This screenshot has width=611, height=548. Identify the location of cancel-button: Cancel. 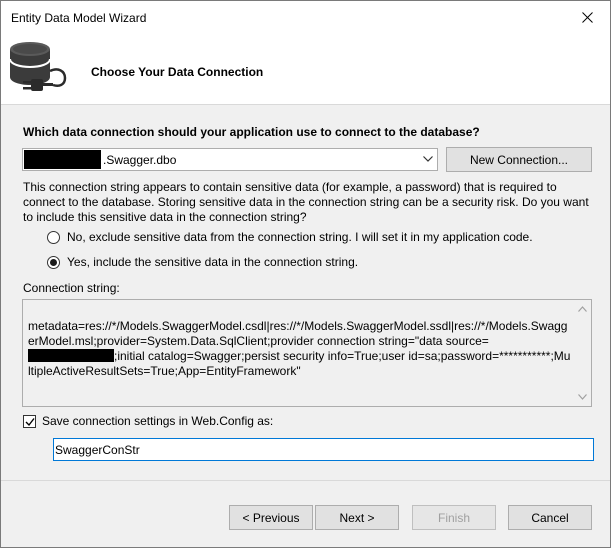
(550, 517).